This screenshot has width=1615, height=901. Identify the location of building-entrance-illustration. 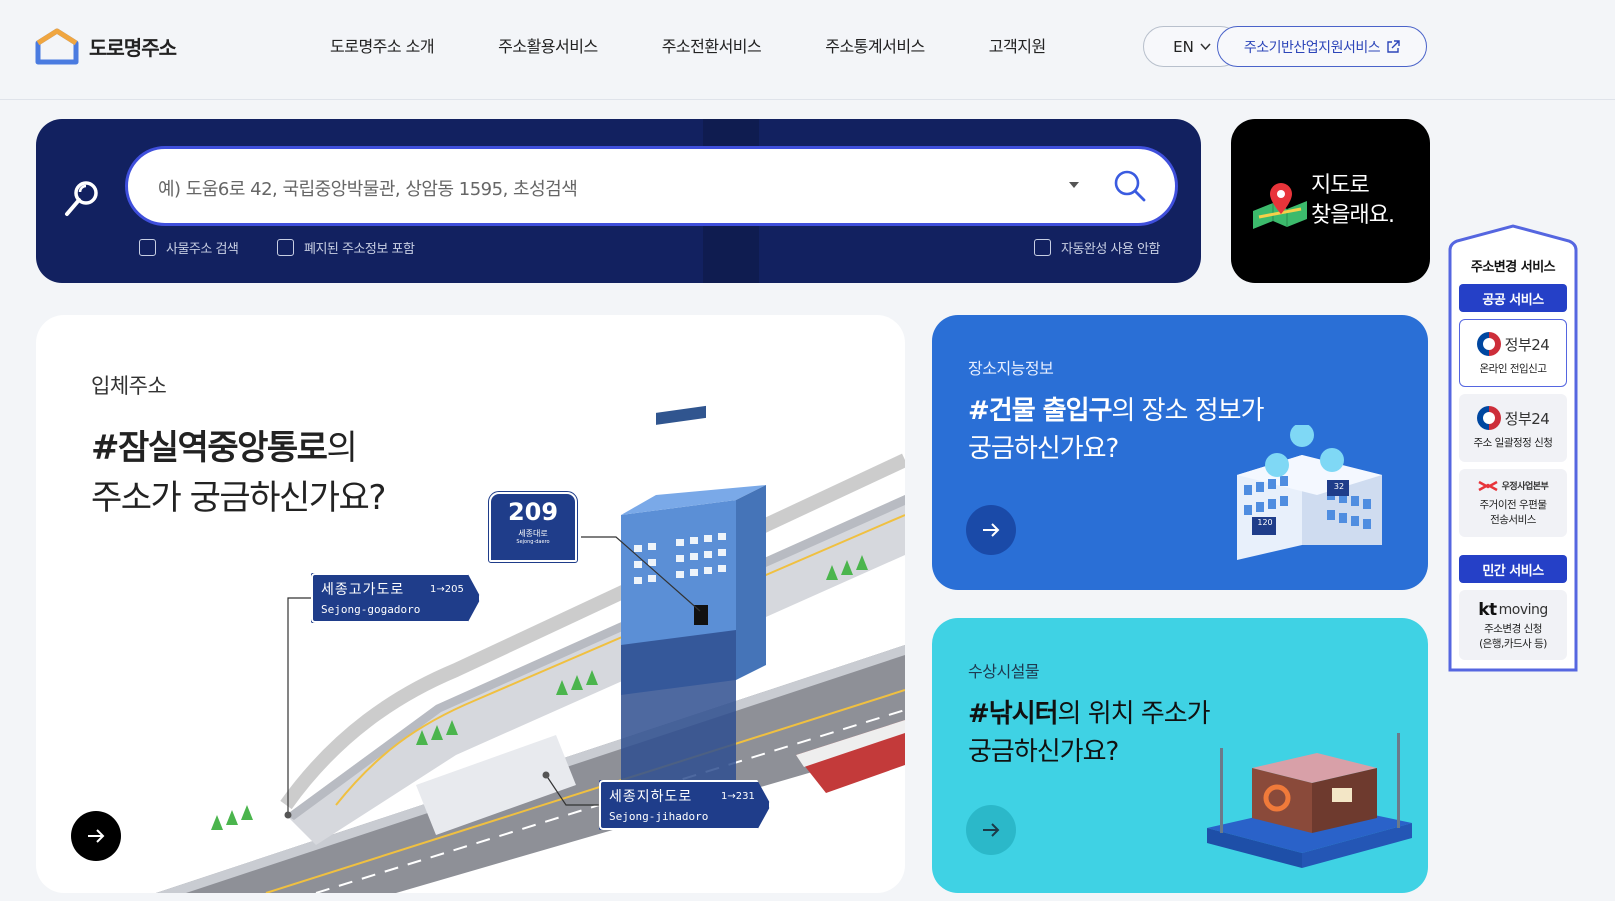
(1309, 492).